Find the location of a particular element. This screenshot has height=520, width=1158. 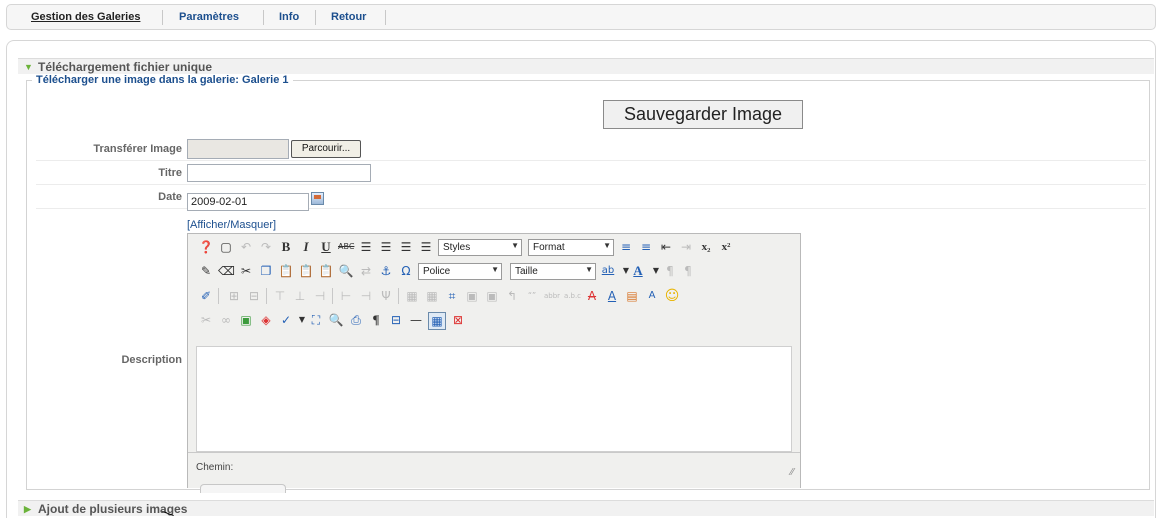

cut-icon: ✂ is located at coordinates (246, 271).